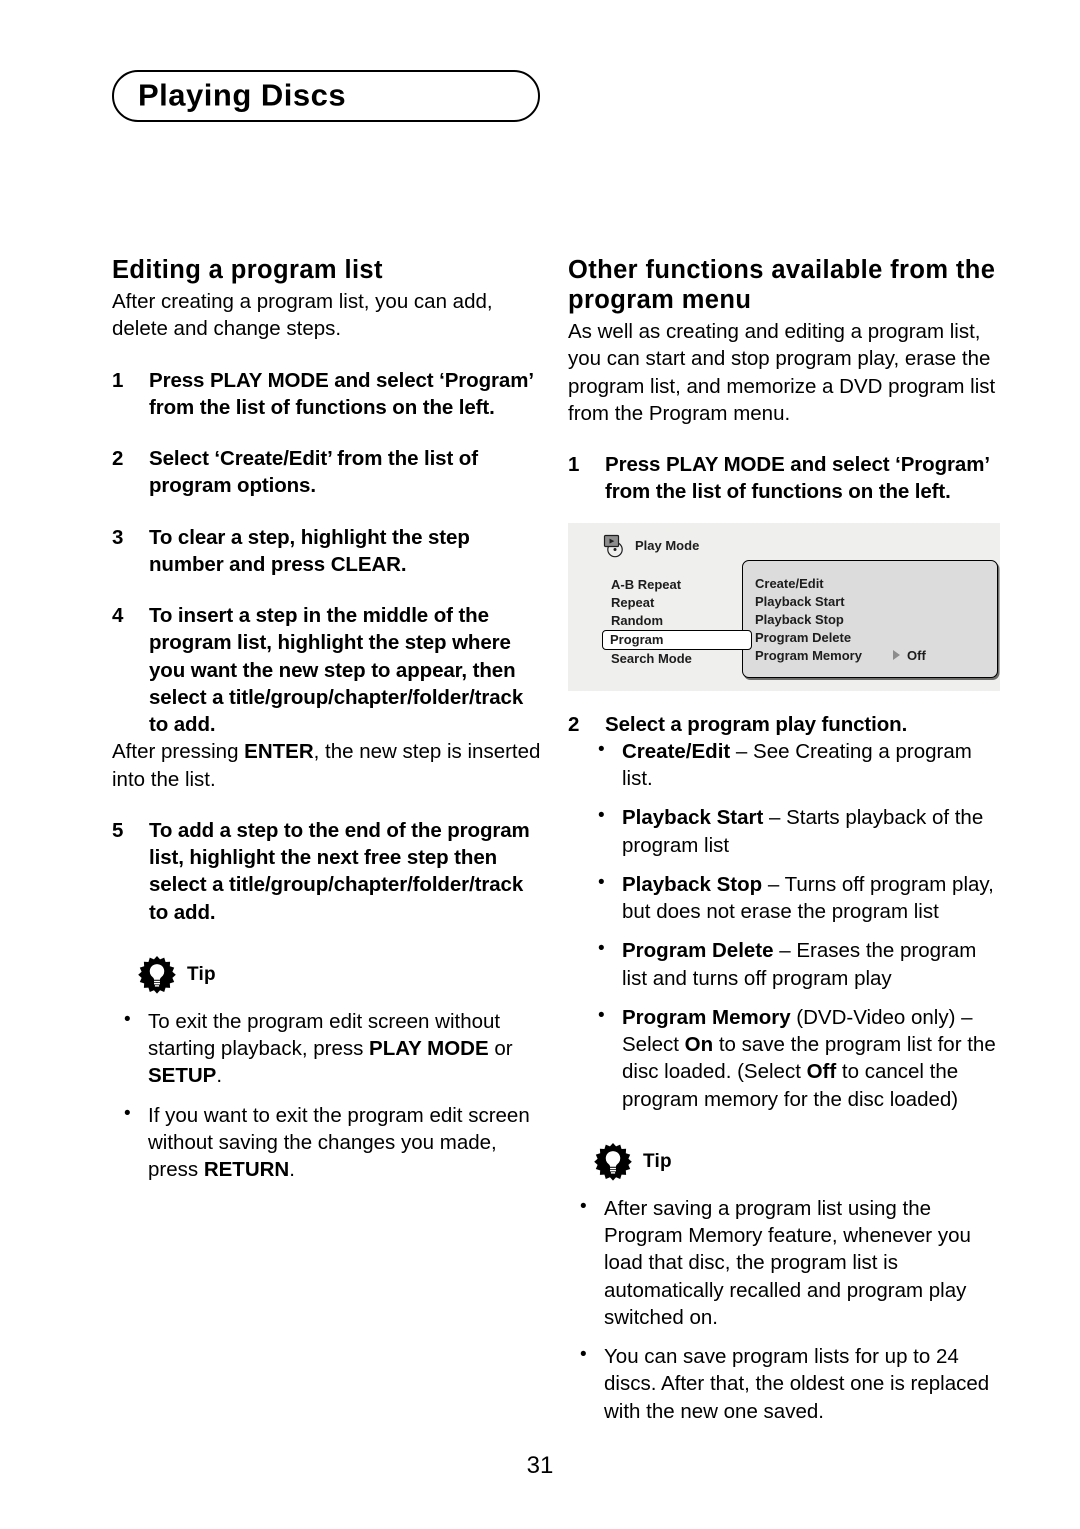  What do you see at coordinates (756, 724) in the screenshot?
I see `right-step-2-text: Select a program play function.` at bounding box center [756, 724].